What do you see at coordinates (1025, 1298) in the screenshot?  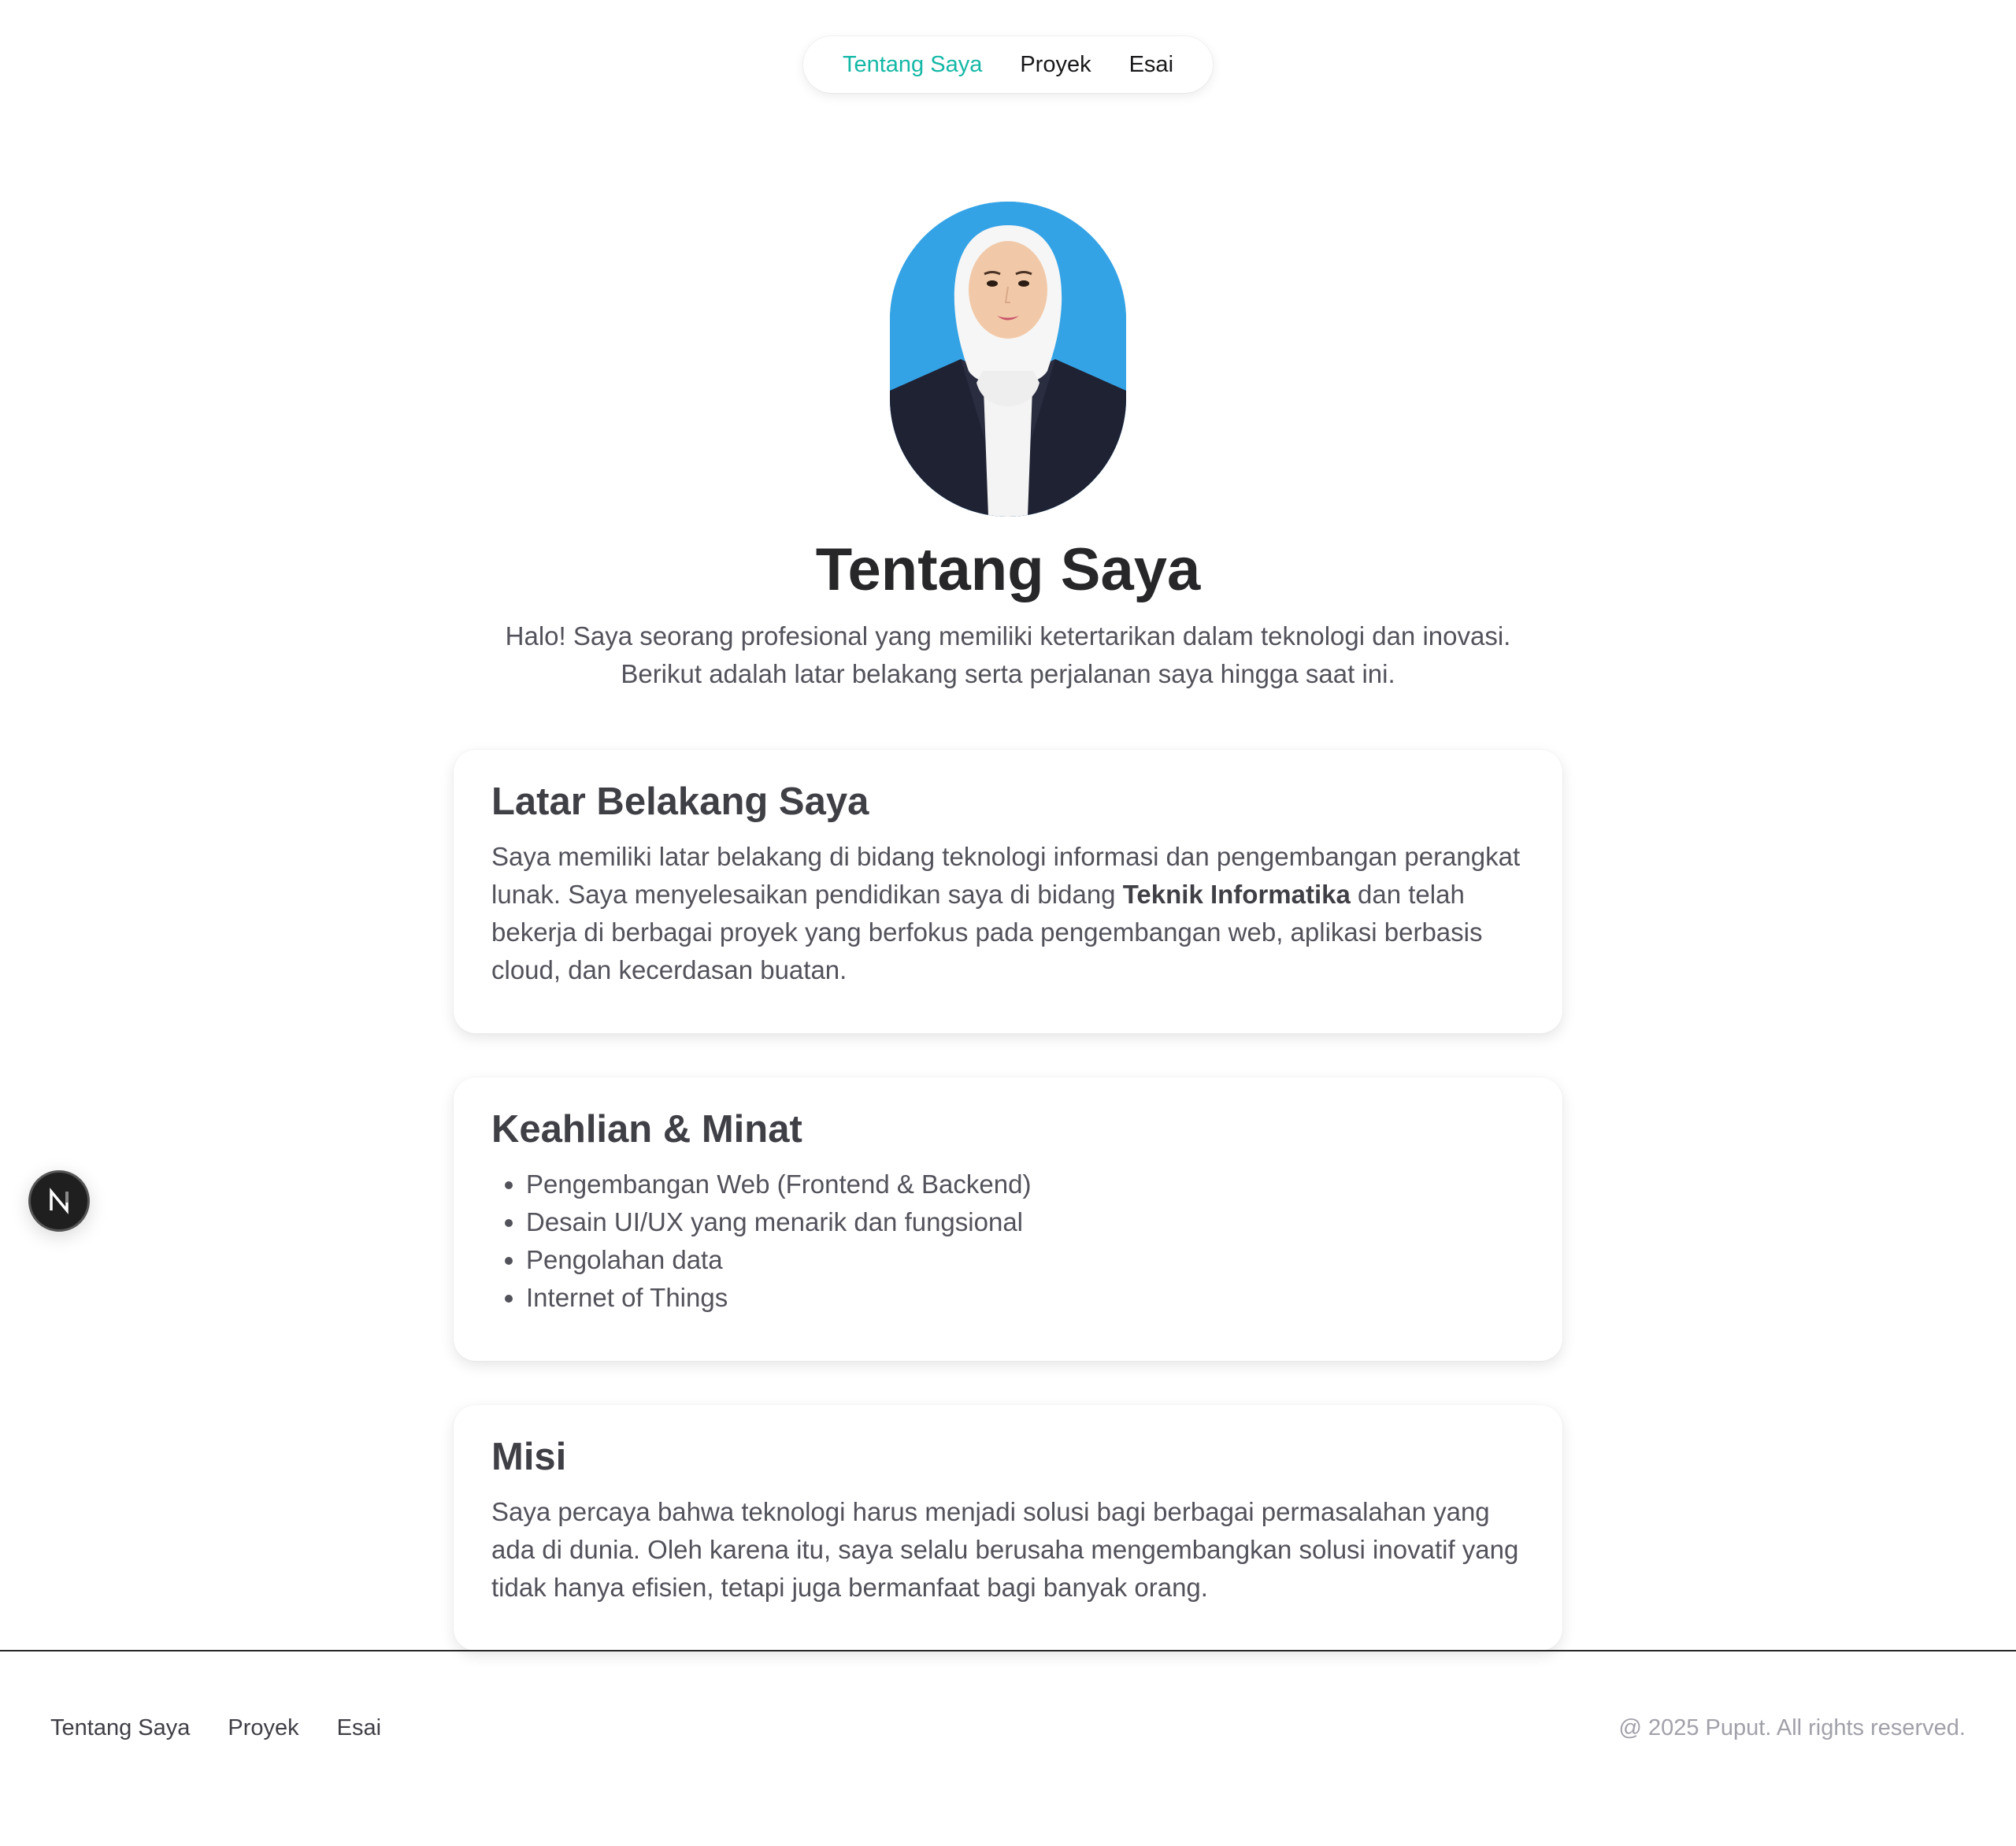 I see `list-item: Internet of Things` at bounding box center [1025, 1298].